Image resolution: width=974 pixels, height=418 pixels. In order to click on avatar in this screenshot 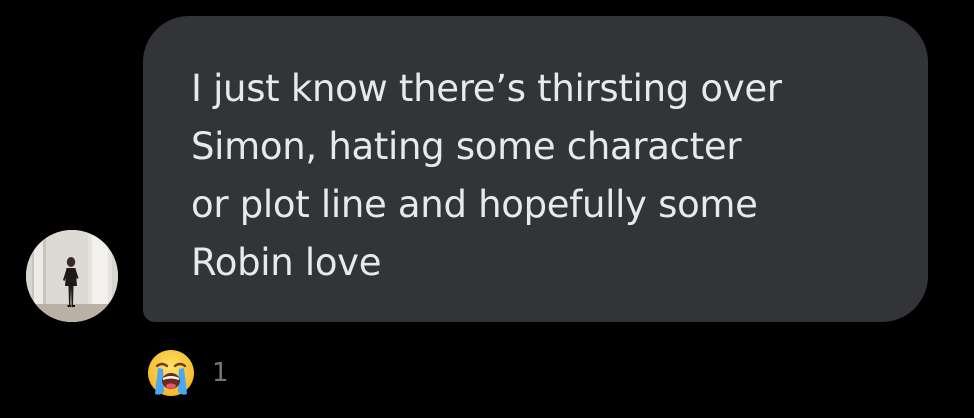, I will do `click(72, 276)`.